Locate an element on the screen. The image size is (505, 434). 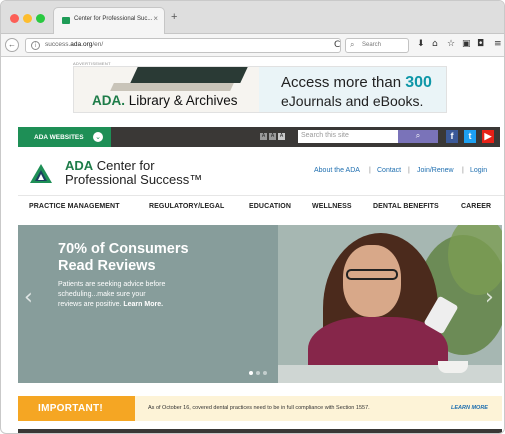
nav-practice-management: PRACTICE MANAGEMENT is located at coordinates (74, 206).